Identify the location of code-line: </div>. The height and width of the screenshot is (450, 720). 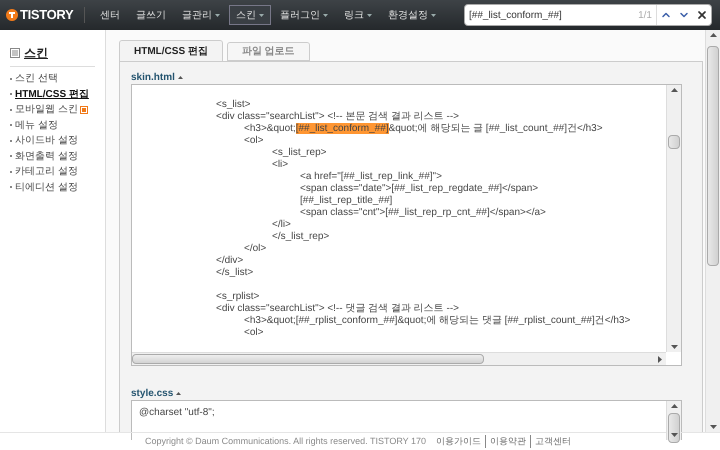
(230, 261).